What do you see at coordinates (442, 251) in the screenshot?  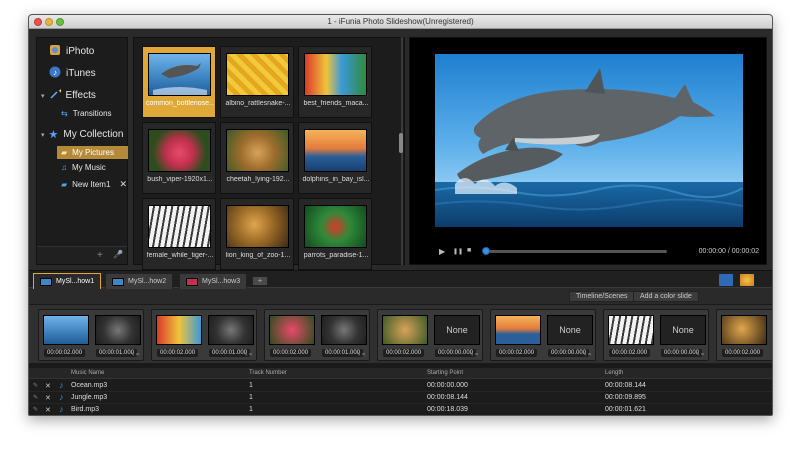 I see `play-button: ▶` at bounding box center [442, 251].